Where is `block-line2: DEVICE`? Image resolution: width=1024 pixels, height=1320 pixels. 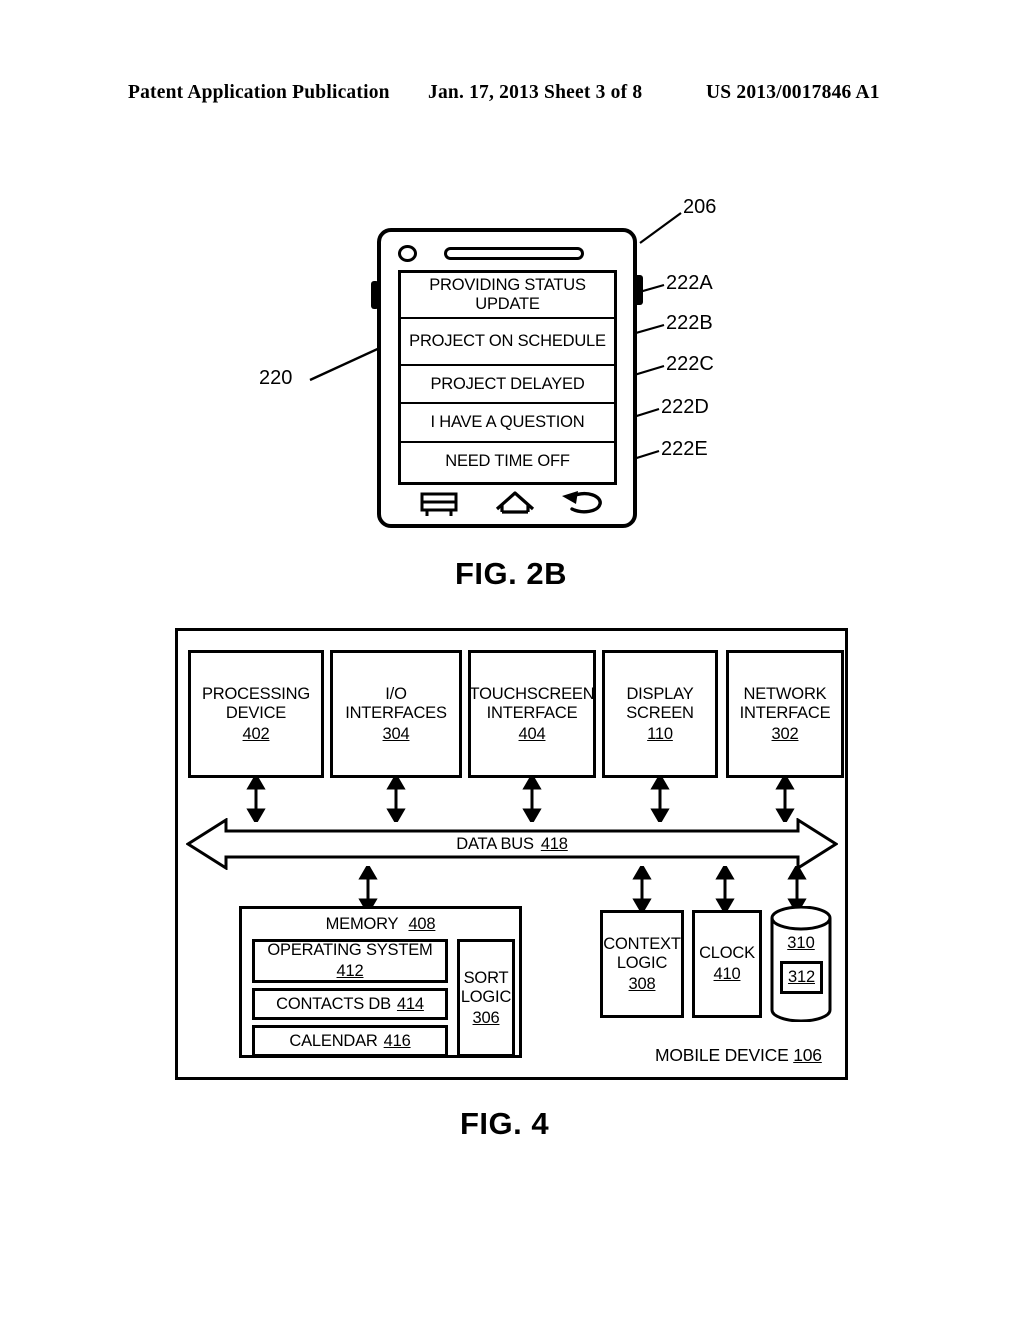
block-line2: DEVICE is located at coordinates (256, 712).